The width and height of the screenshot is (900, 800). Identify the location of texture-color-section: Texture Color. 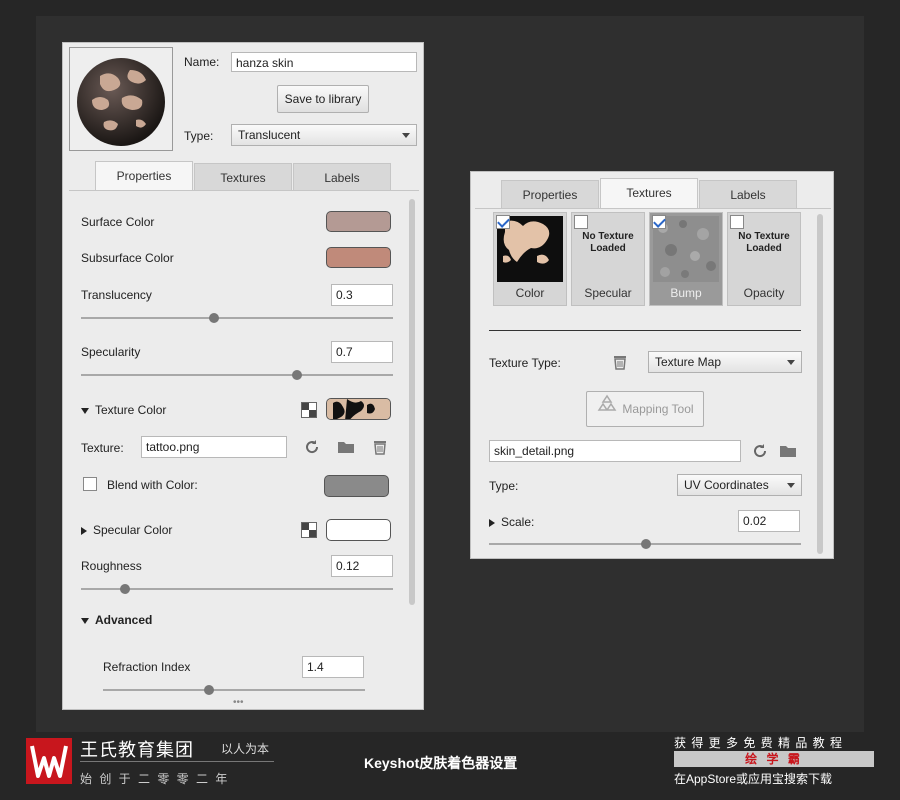
(123, 410).